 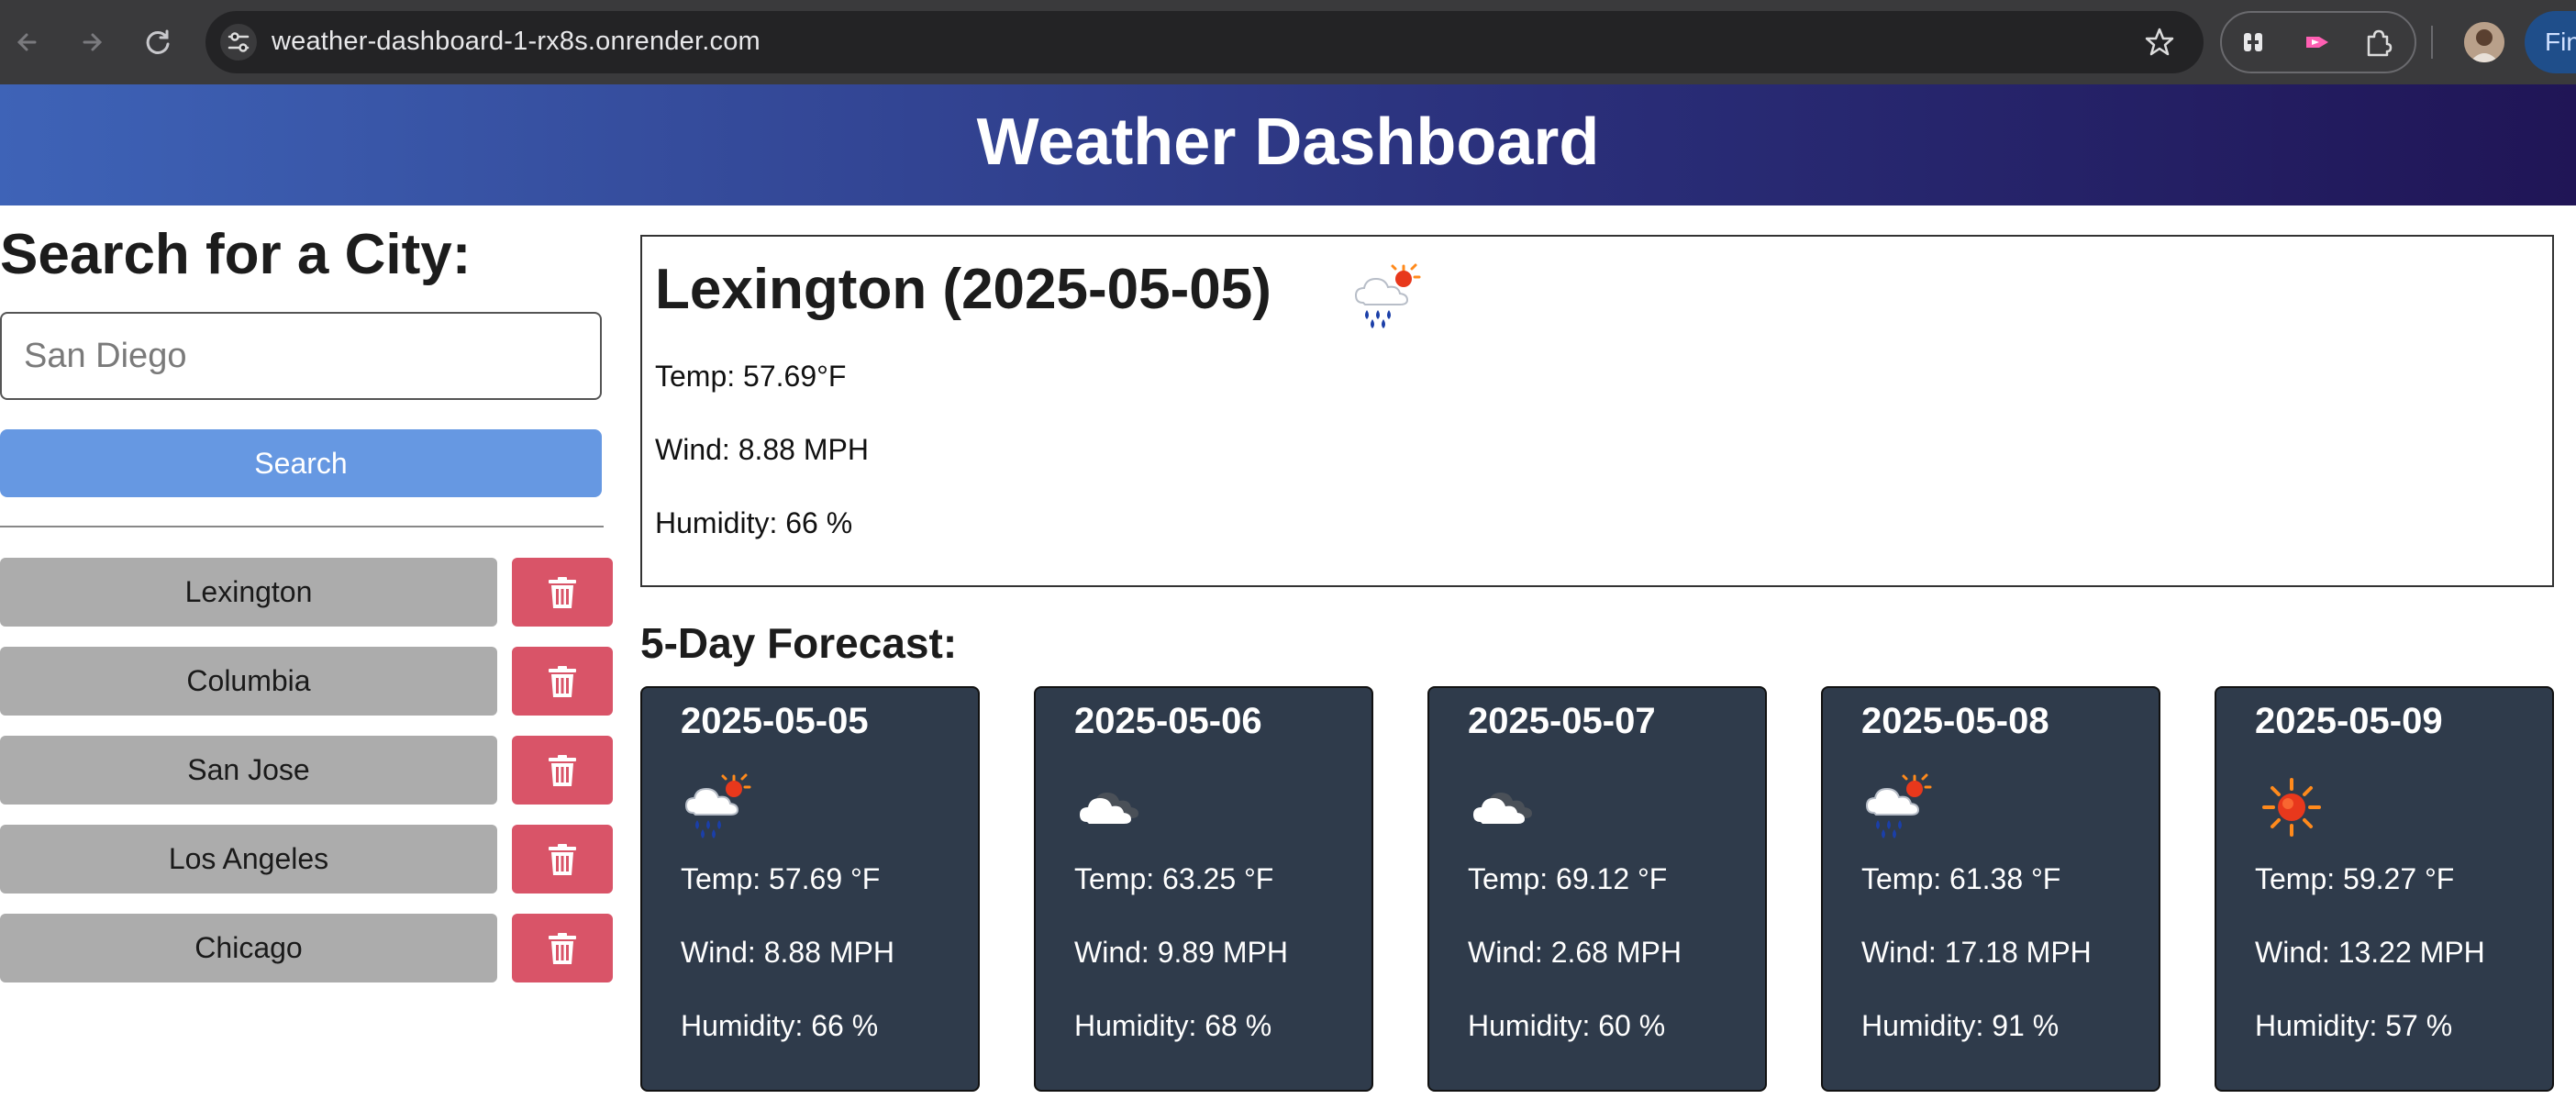 What do you see at coordinates (301, 463) in the screenshot?
I see `search-button: Search` at bounding box center [301, 463].